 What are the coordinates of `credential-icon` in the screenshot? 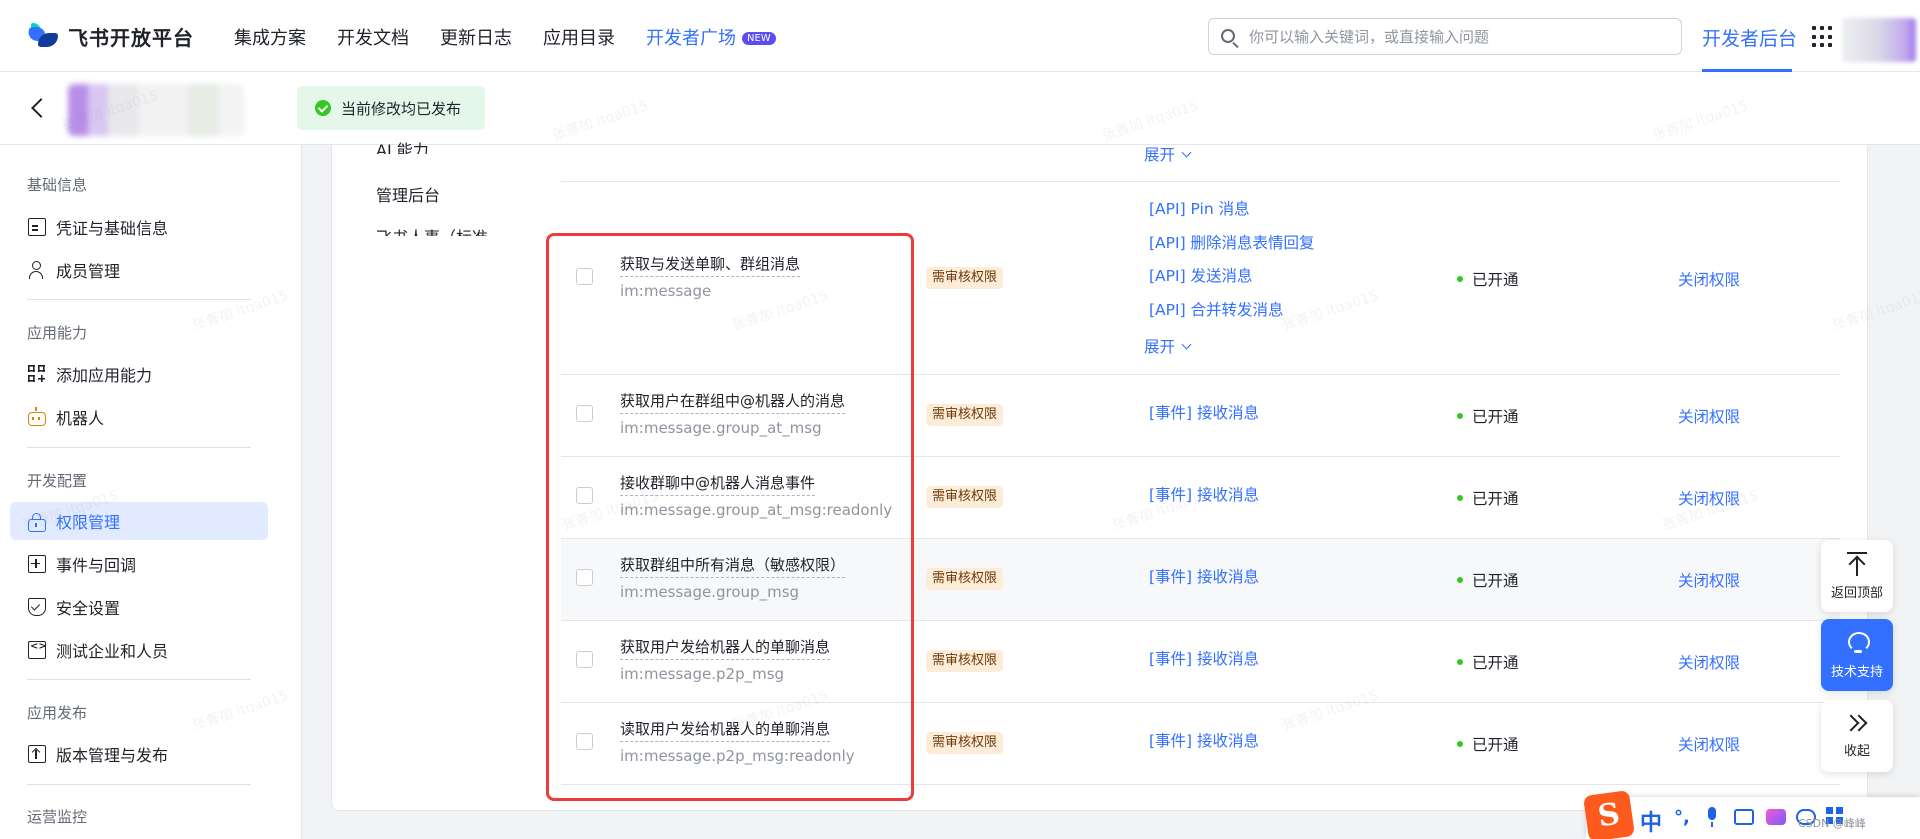 It's located at (37, 227).